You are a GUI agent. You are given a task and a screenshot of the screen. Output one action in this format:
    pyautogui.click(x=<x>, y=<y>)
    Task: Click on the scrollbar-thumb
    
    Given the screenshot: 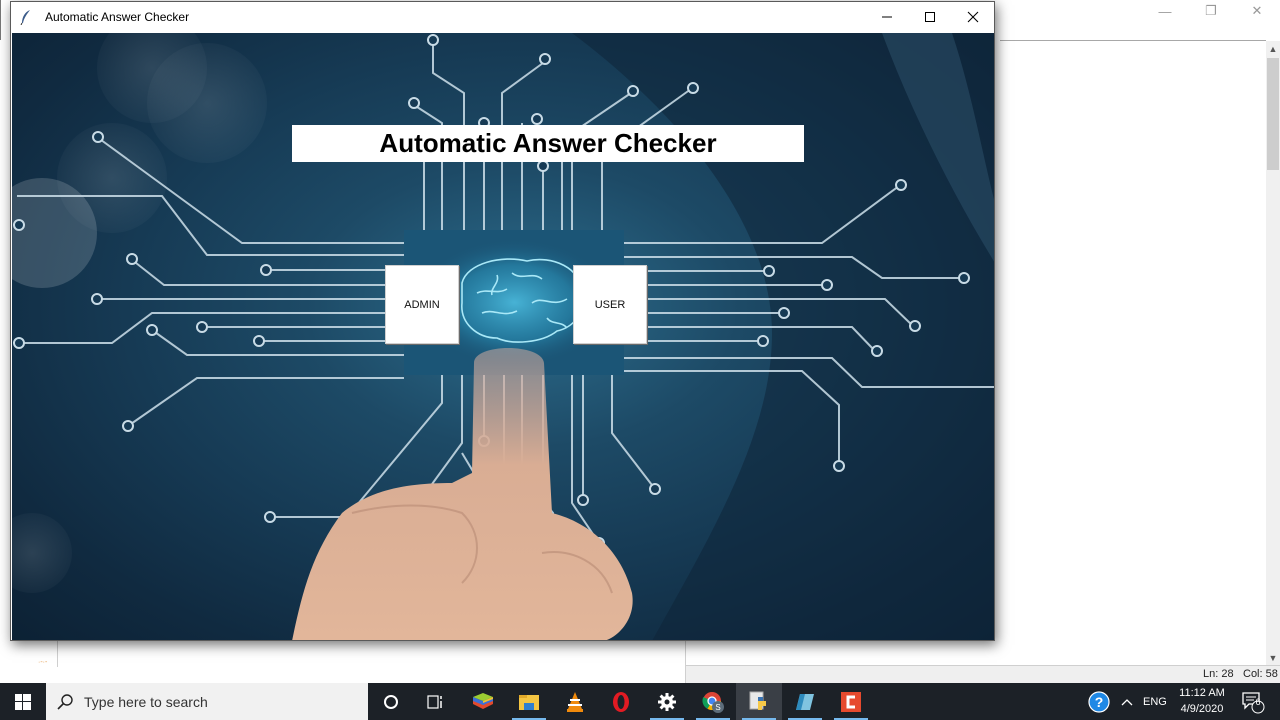 What is the action you would take?
    pyautogui.click(x=1273, y=114)
    